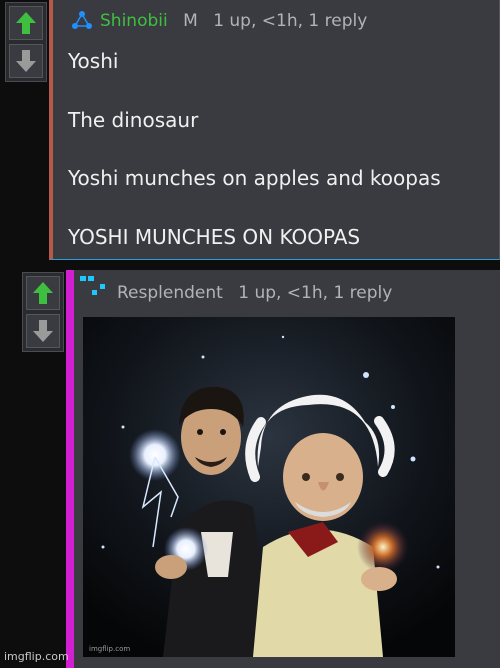 The image size is (500, 668). Describe the element at coordinates (92, 285) in the screenshot. I see `rank-icon` at that location.